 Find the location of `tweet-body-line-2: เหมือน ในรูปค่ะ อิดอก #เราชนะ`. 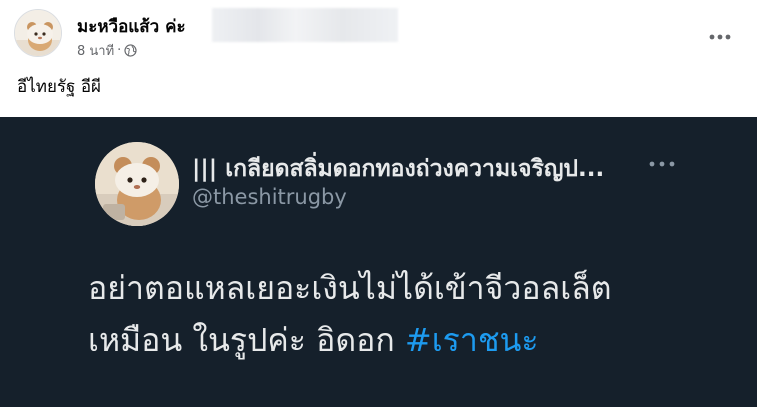

tweet-body-line-2: เหมือน ในรูปค่ะ อิดอก #เราชนะ is located at coordinates (408, 340).